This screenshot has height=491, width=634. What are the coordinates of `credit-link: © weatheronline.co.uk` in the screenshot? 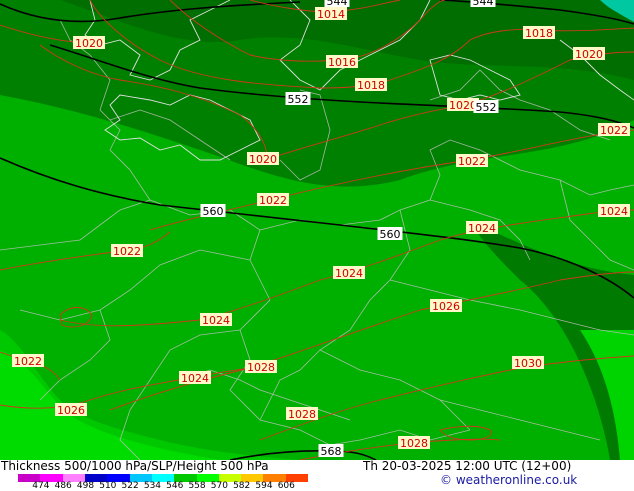 It's located at (508, 480).